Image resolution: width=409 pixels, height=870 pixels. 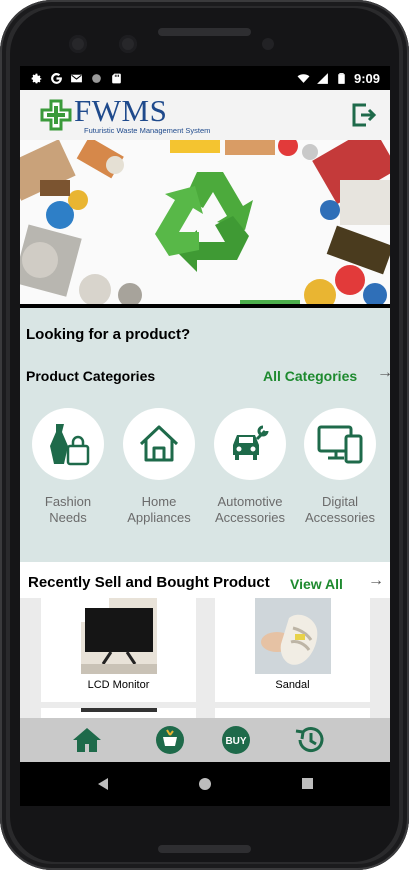 I want to click on product-card: LCD Monitor, so click(x=118, y=650).